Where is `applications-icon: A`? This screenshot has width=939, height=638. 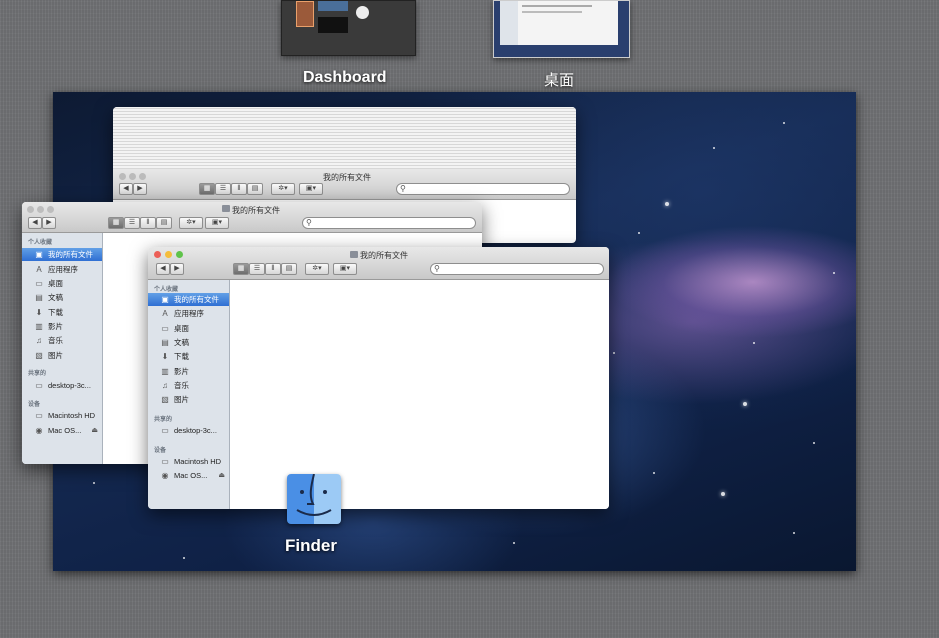 applications-icon: A is located at coordinates (39, 269).